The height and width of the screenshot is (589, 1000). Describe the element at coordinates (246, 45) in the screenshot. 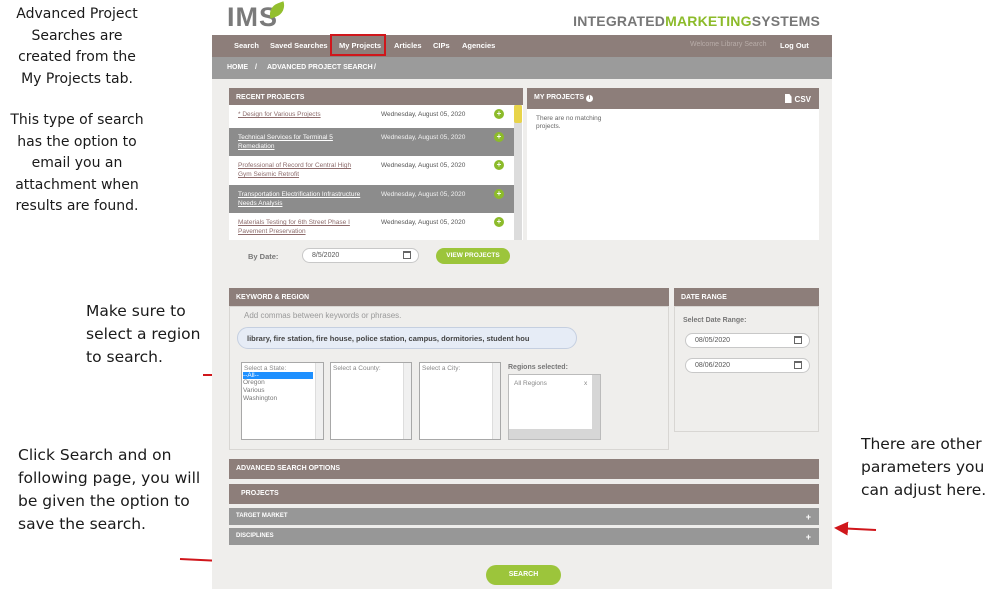

I see `nav-search: Search` at that location.